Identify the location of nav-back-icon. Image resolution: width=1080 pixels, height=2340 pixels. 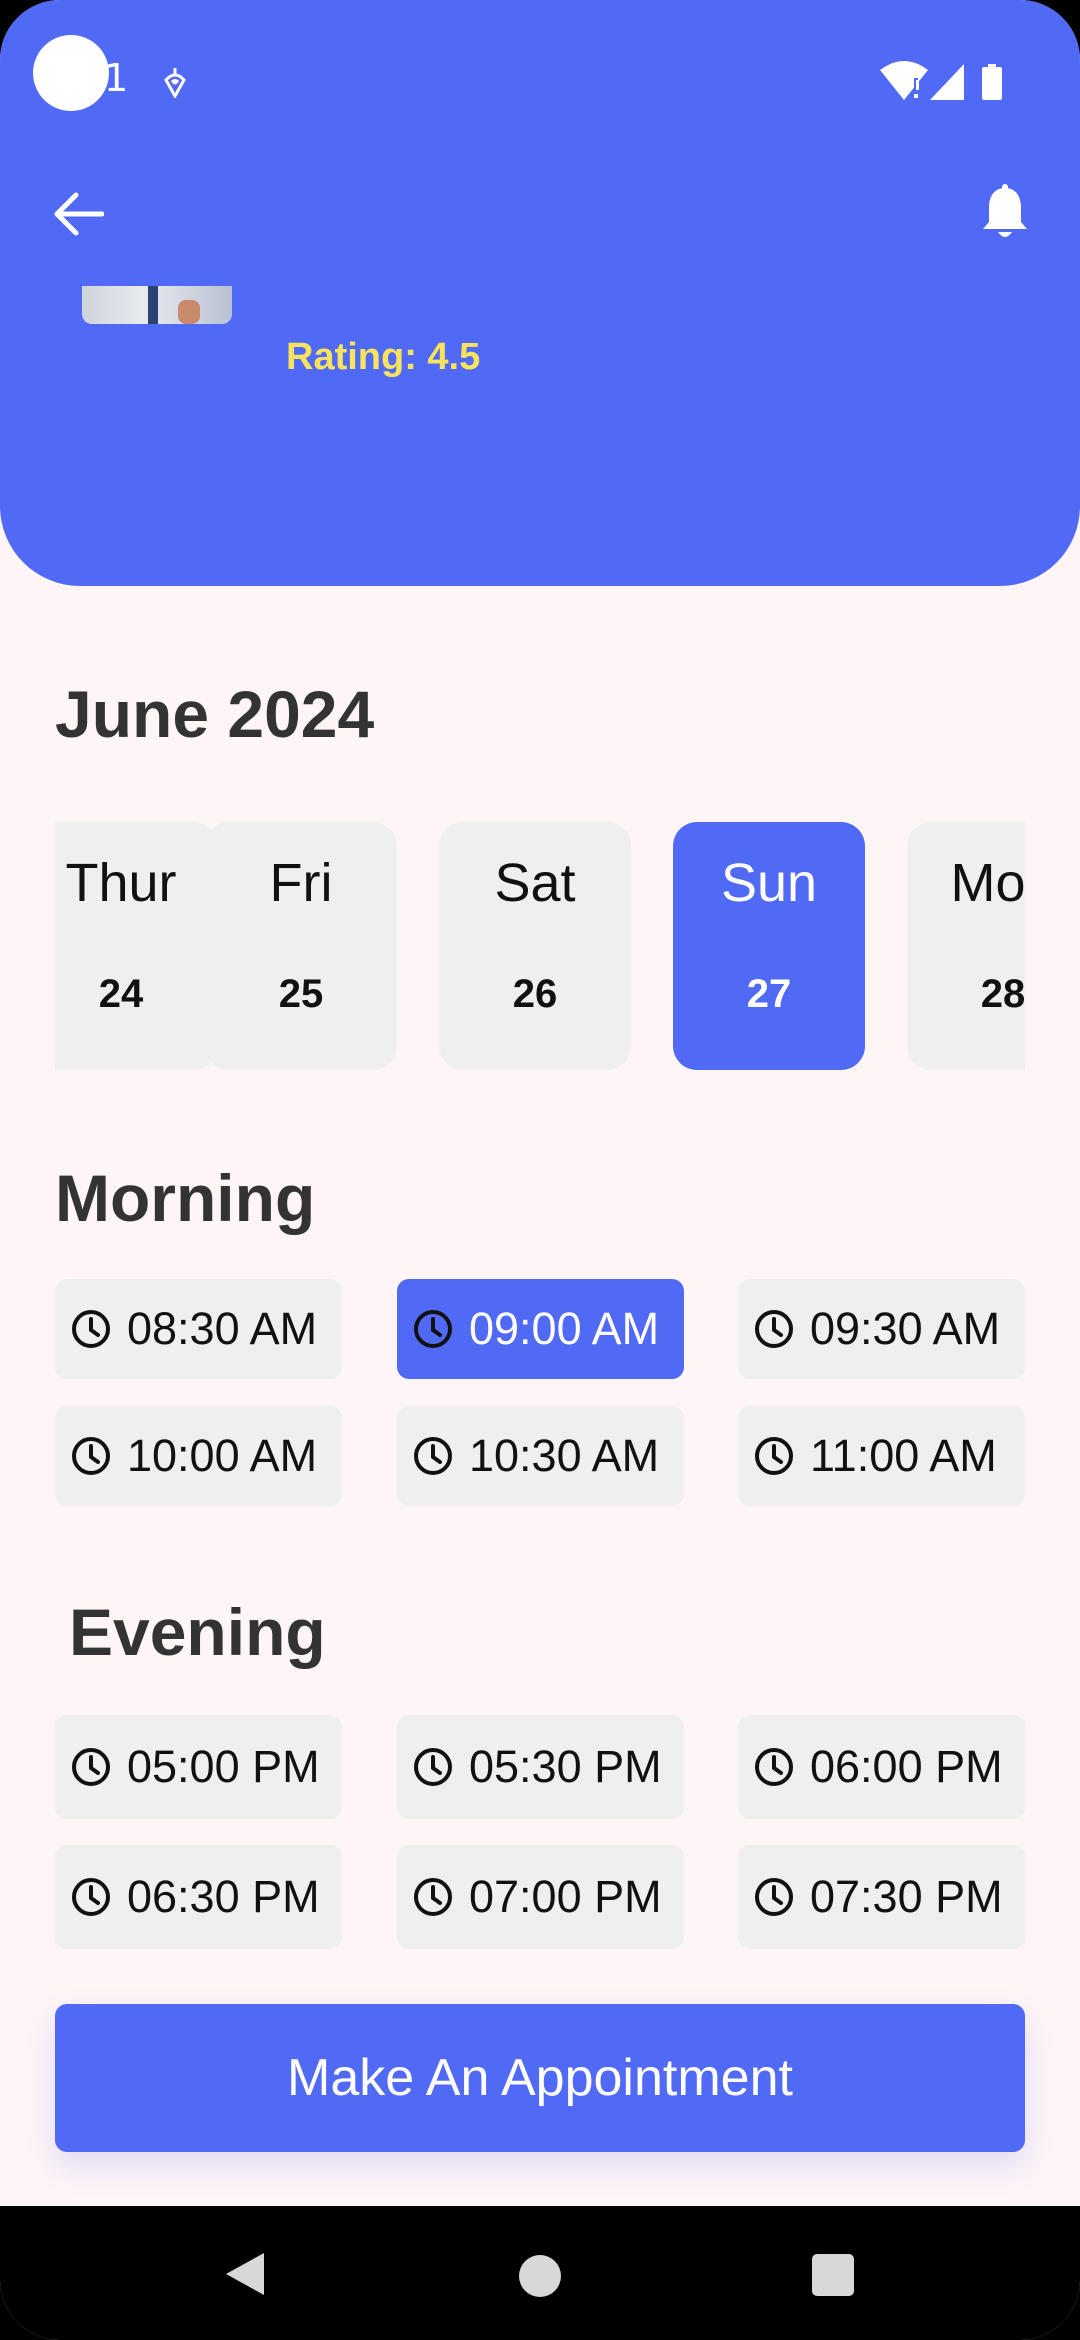
(244, 2274).